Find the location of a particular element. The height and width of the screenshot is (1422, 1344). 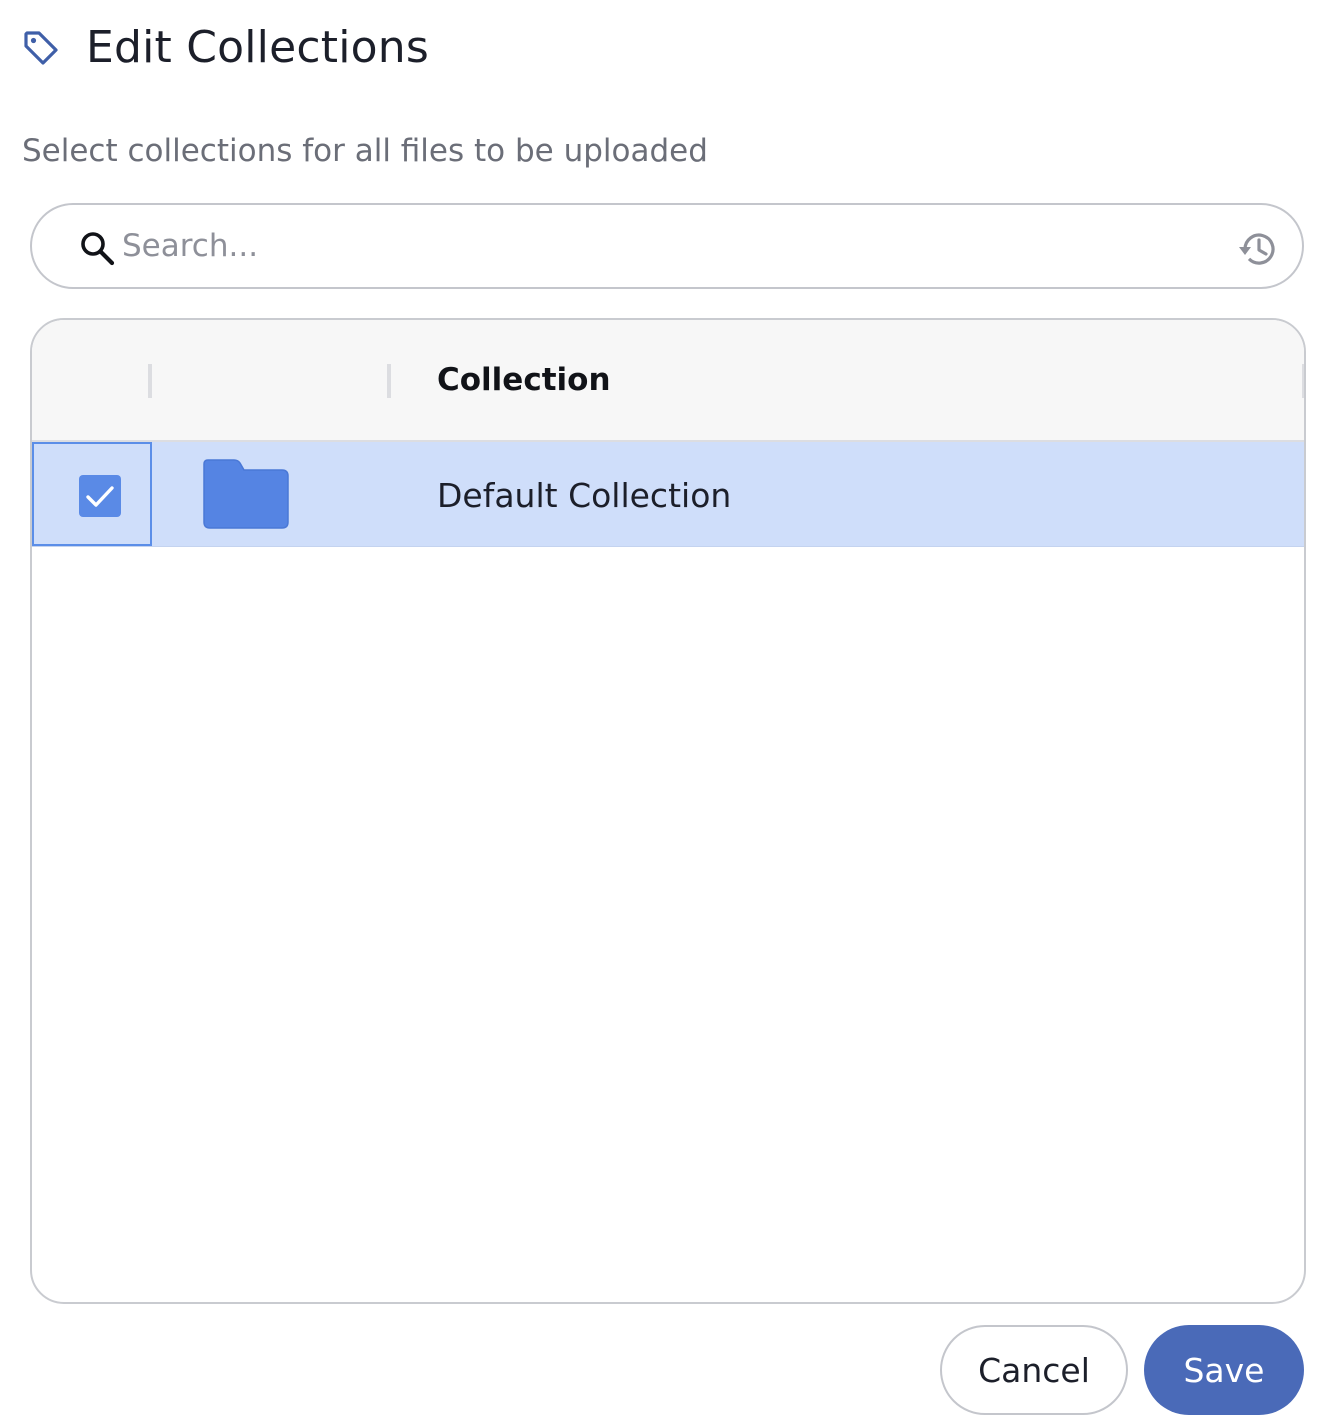

save-button: Save is located at coordinates (1224, 1370).